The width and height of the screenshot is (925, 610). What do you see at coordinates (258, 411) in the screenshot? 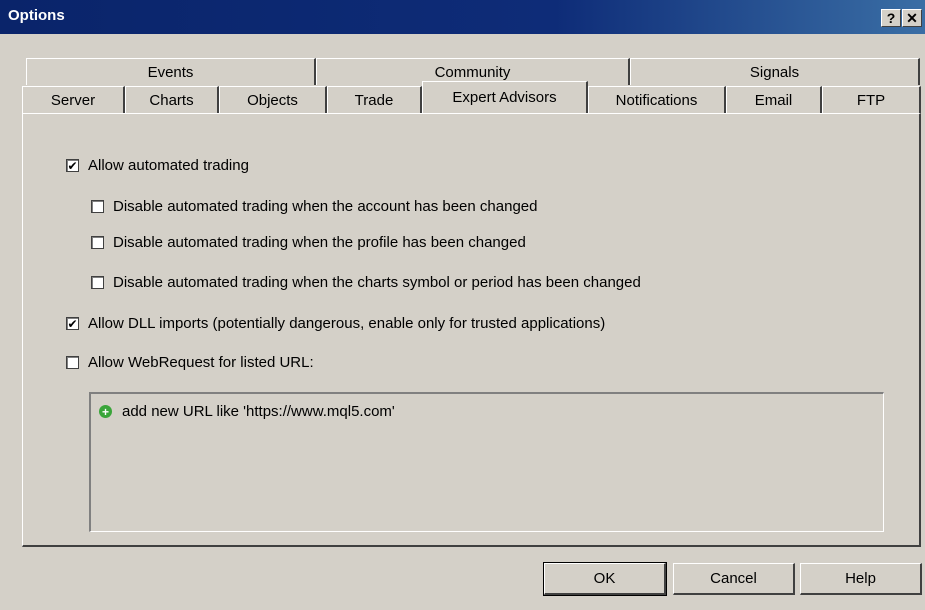
I see `add-url-prompt: add new URL like 'https://www.mql5.com'` at bounding box center [258, 411].